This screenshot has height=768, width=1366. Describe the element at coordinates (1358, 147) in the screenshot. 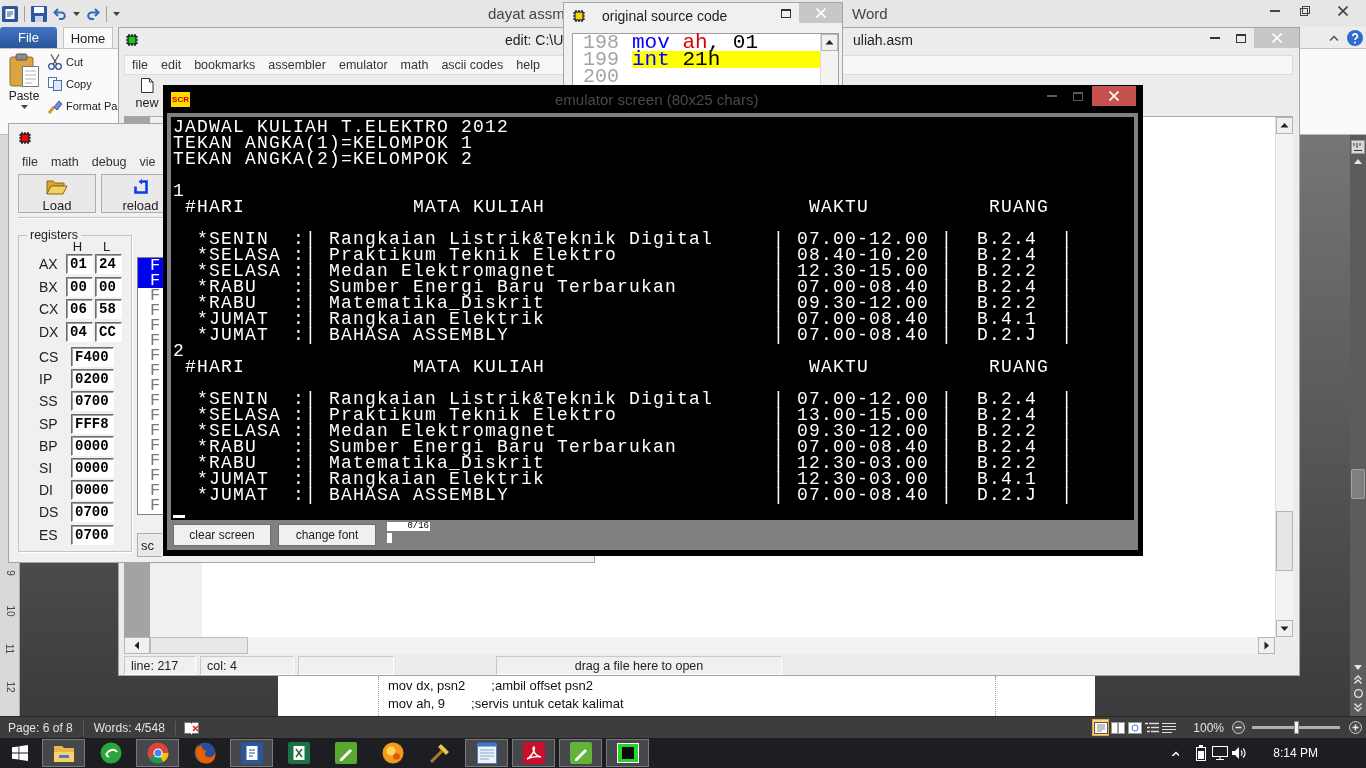

I see `ruler-toggle-icon` at that location.